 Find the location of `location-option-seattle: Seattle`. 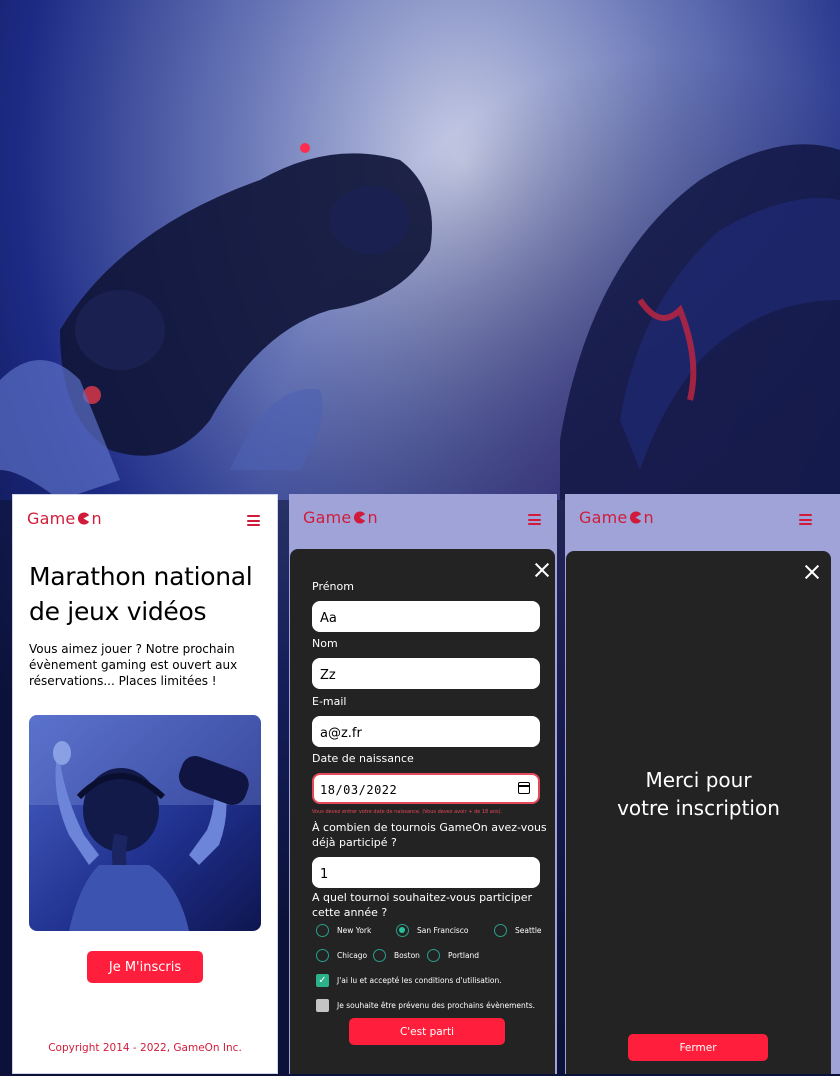

location-option-seattle: Seattle is located at coordinates (518, 930).